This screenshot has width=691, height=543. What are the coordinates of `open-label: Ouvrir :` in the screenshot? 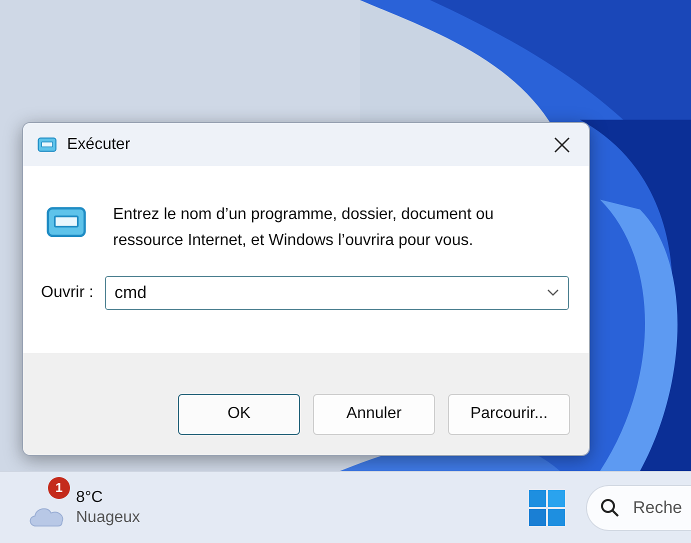 It's located at (67, 293).